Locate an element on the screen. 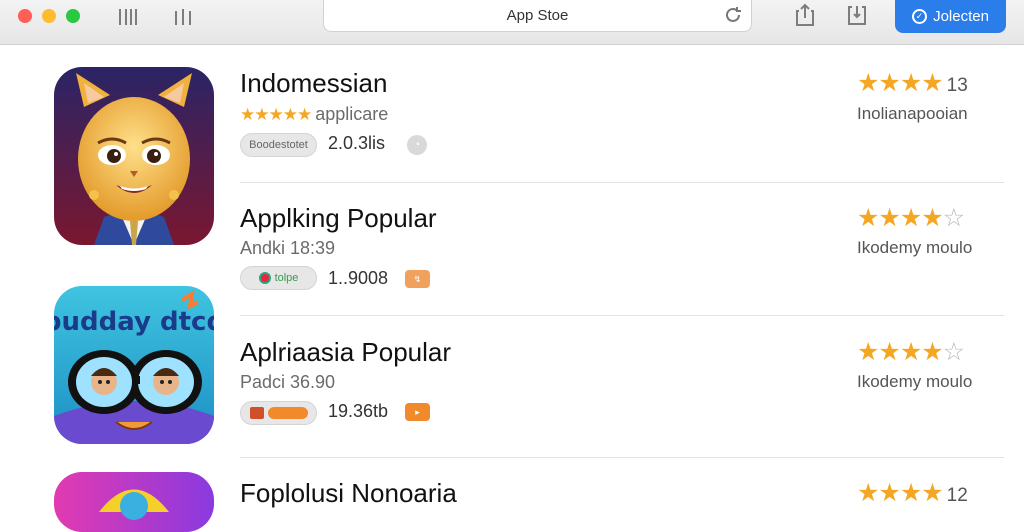 This screenshot has height=532, width=1024. share-icon is located at coordinates (805, 14).